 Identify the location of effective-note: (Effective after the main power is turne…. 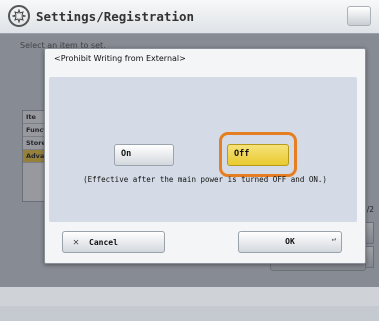
(205, 179).